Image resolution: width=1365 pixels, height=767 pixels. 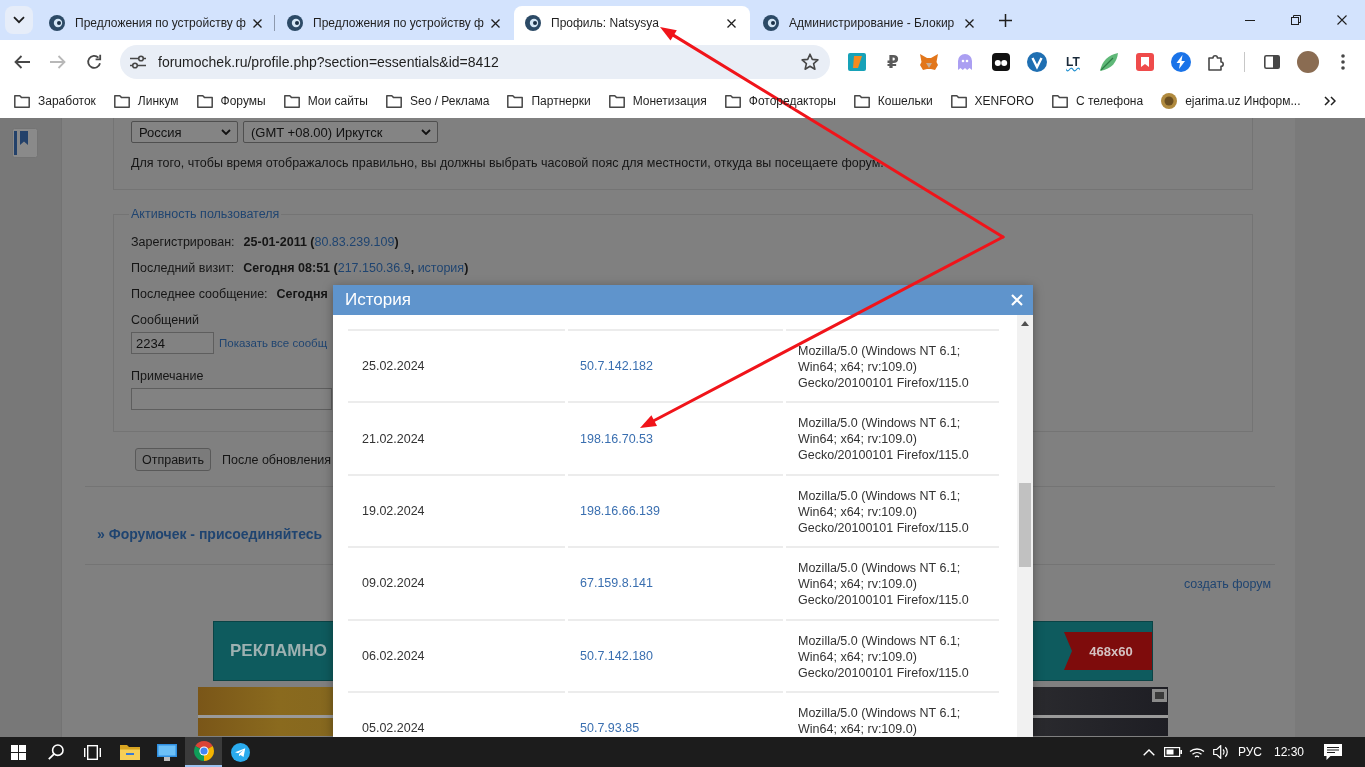 What do you see at coordinates (1109, 62) in the screenshot?
I see `leaf-icon` at bounding box center [1109, 62].